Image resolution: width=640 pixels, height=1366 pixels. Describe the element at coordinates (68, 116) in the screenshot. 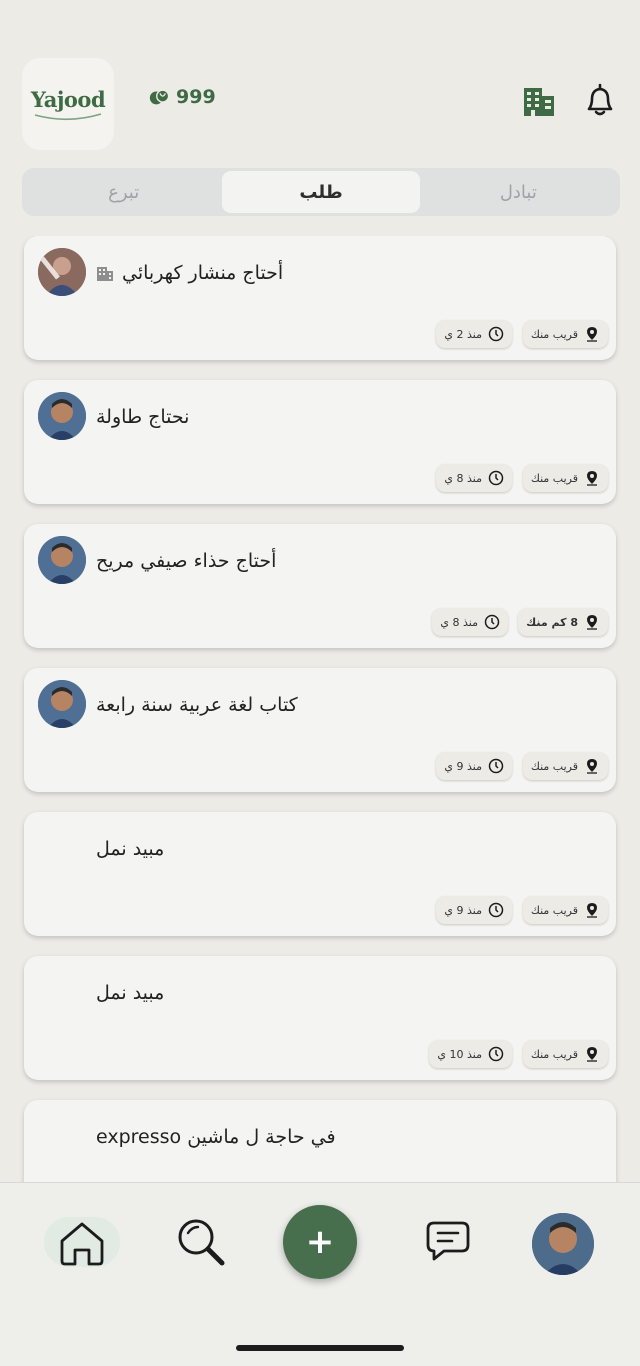

I see `logo-swoosh` at that location.